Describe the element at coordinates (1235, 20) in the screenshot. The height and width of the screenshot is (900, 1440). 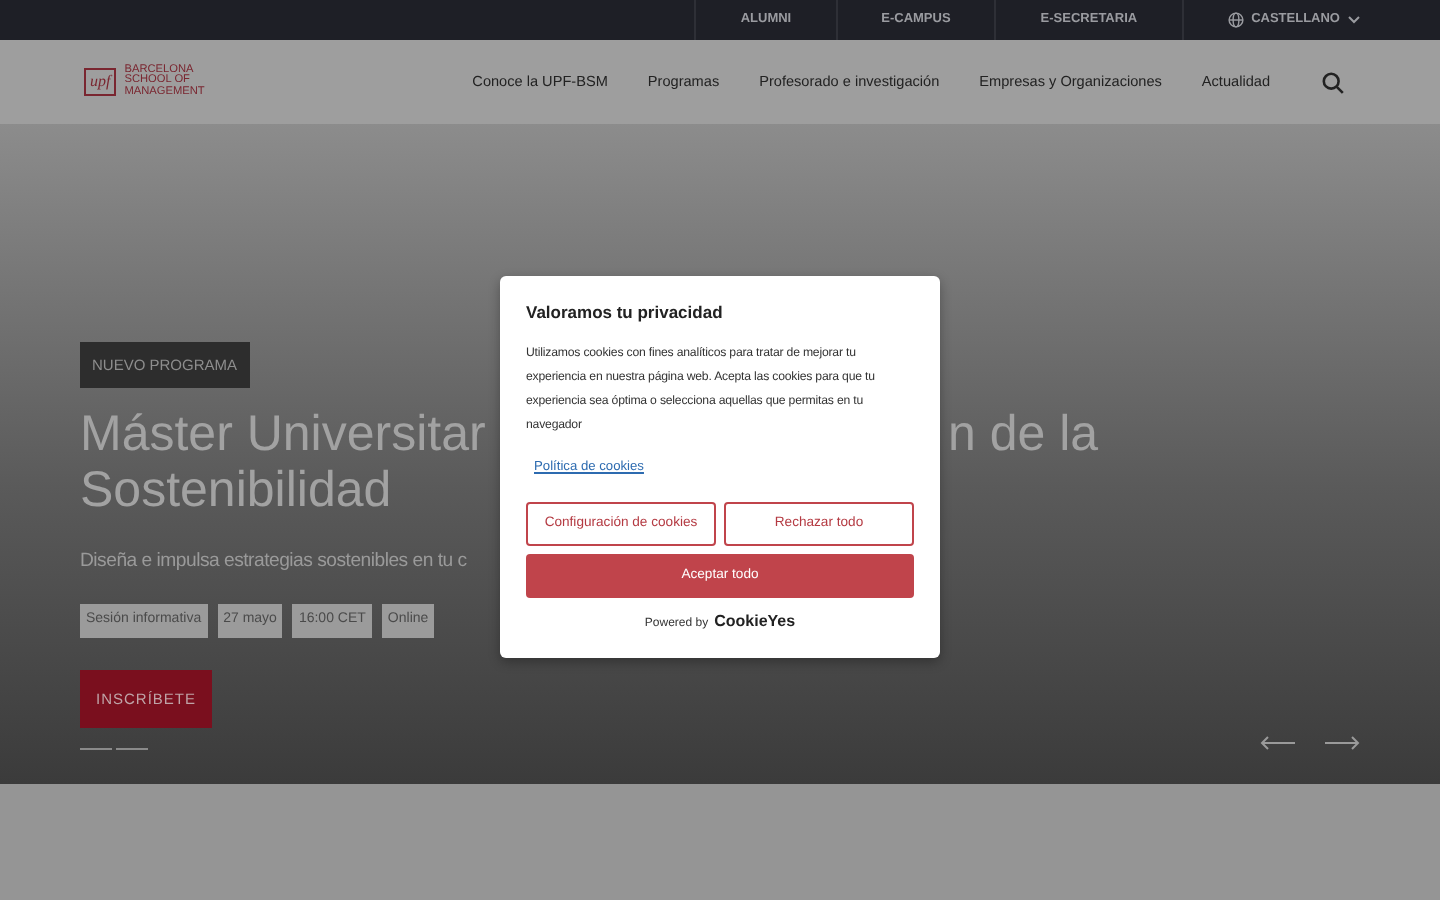
I see `globe-icon` at that location.